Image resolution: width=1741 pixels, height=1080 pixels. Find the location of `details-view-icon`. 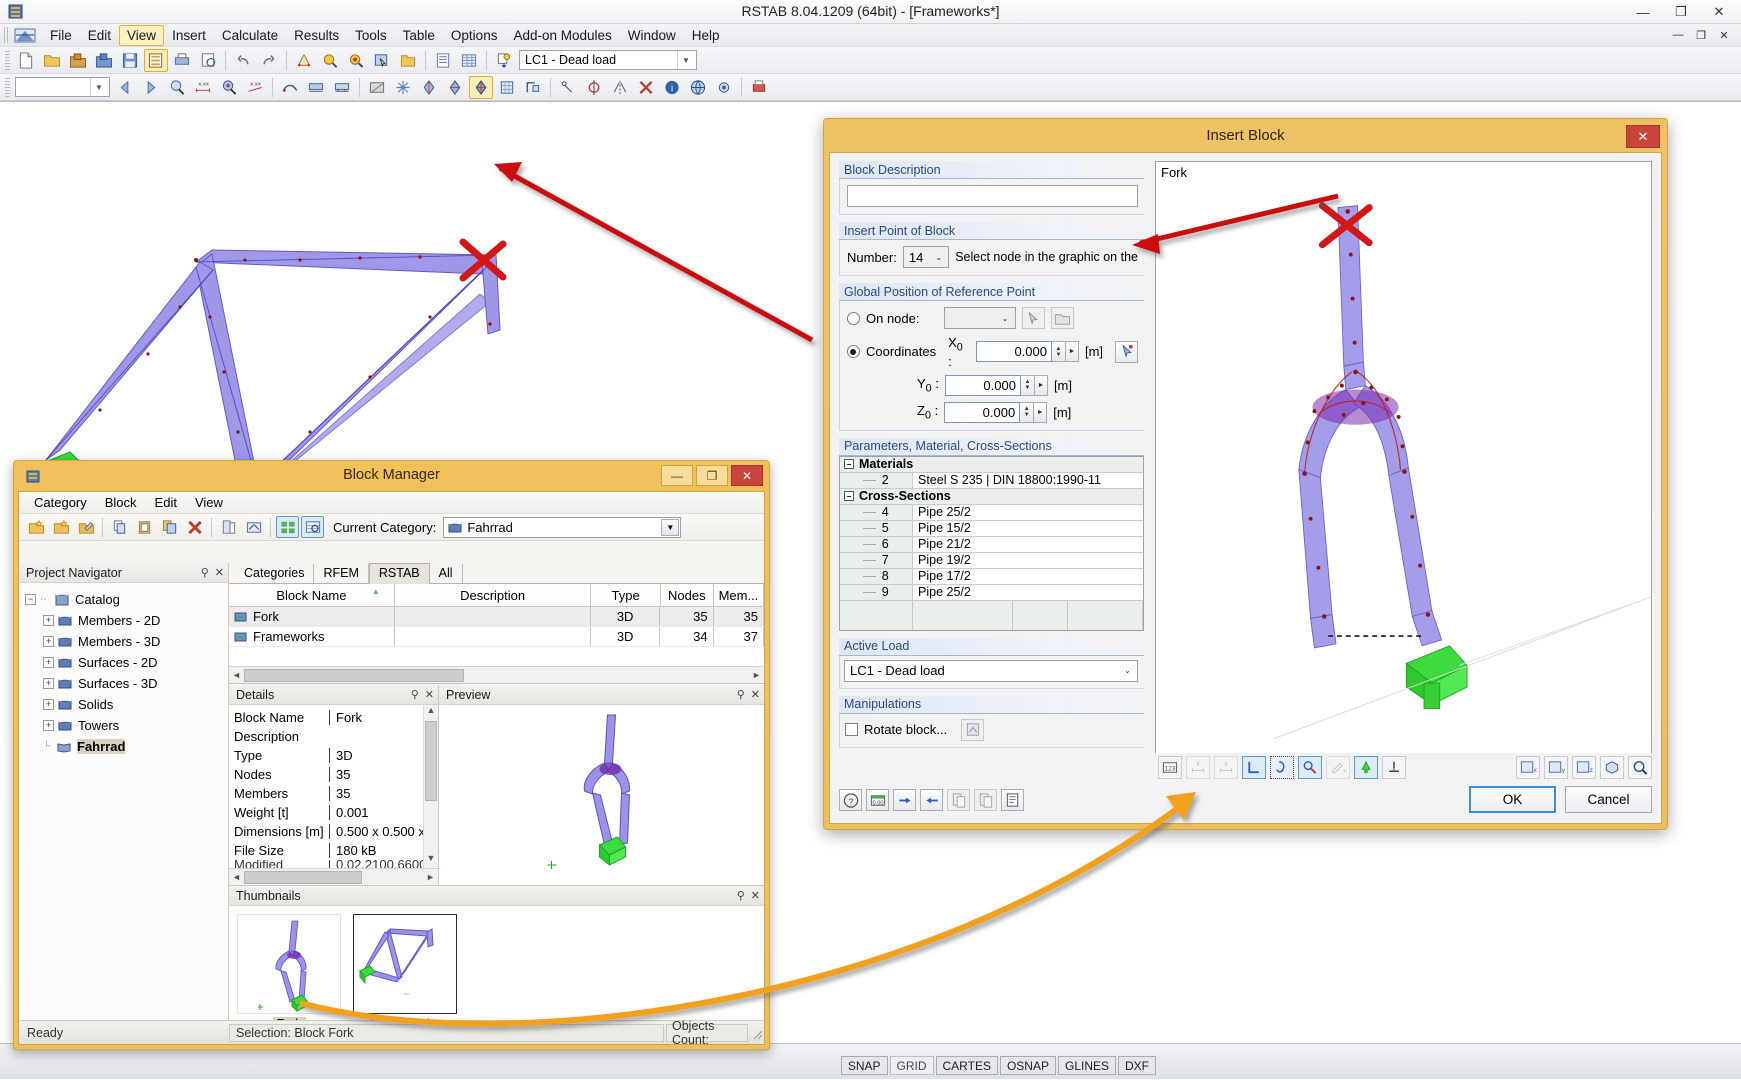

details-view-icon is located at coordinates (312, 527).